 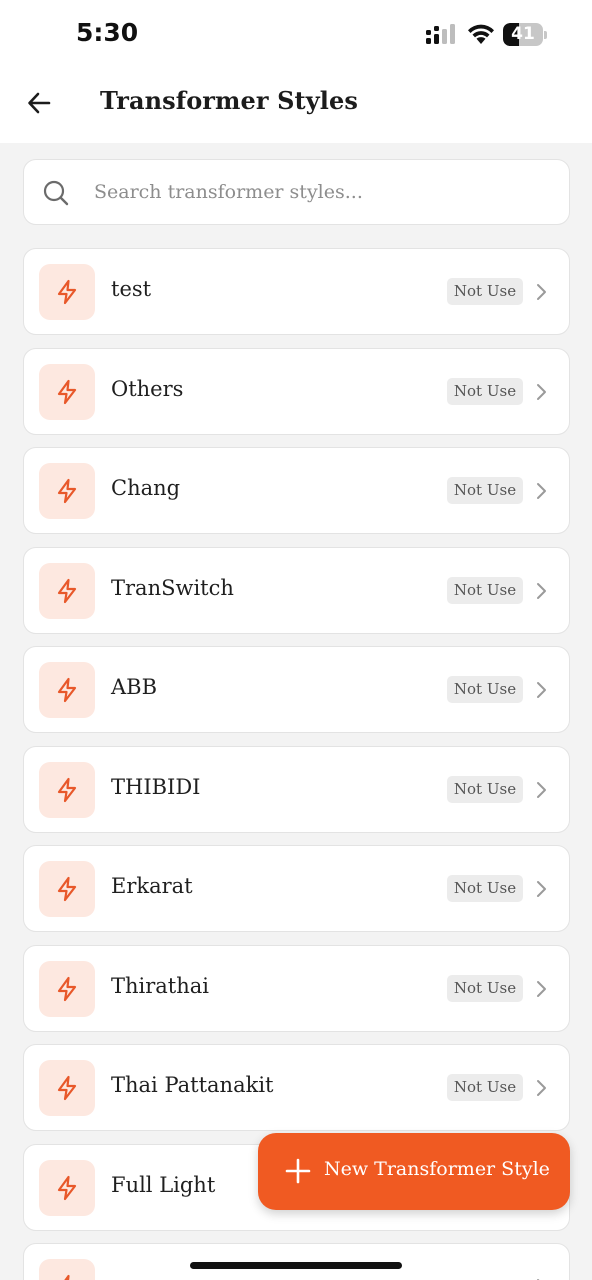 What do you see at coordinates (56, 193) in the screenshot?
I see `search-icon` at bounding box center [56, 193].